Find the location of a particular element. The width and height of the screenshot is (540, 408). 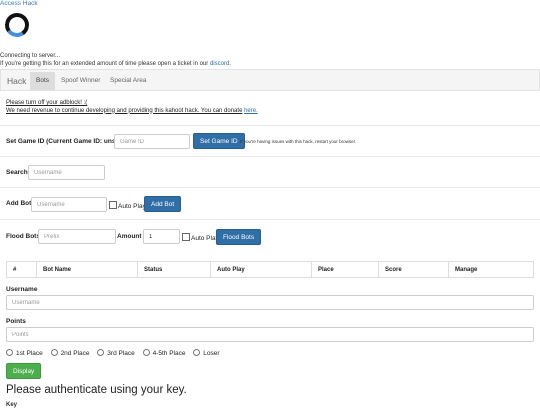

column-header: Bot Name is located at coordinates (87, 269).